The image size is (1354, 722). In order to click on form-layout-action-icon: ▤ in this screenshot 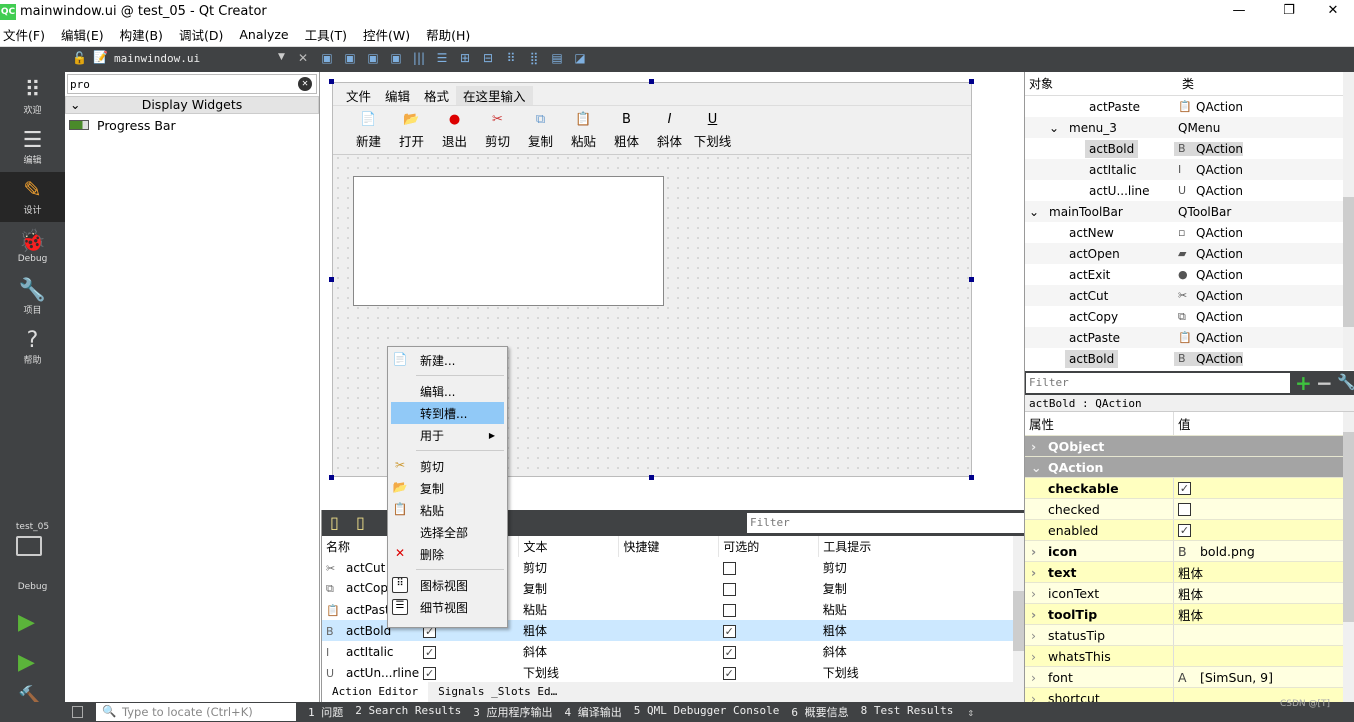, I will do `click(557, 58)`.